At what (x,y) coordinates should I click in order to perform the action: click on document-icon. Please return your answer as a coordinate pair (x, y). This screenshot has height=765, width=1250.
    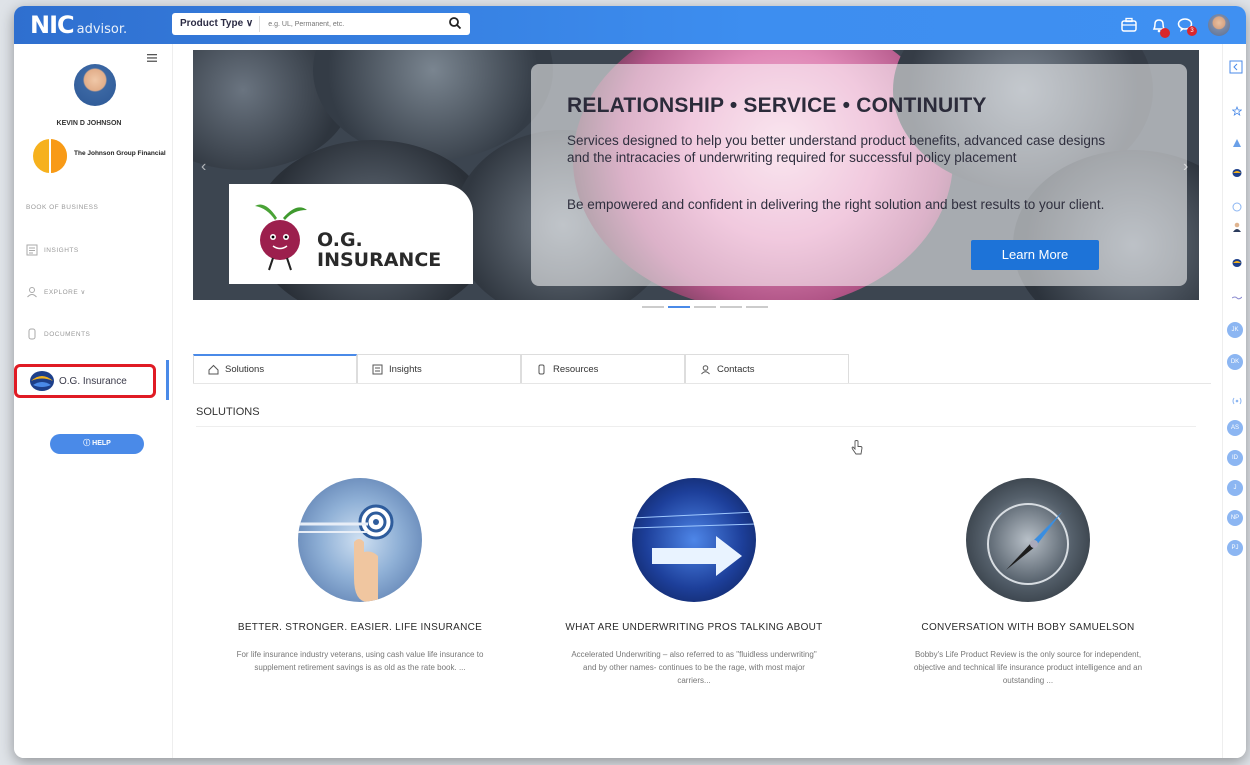
    Looking at the image, I should click on (32, 334).